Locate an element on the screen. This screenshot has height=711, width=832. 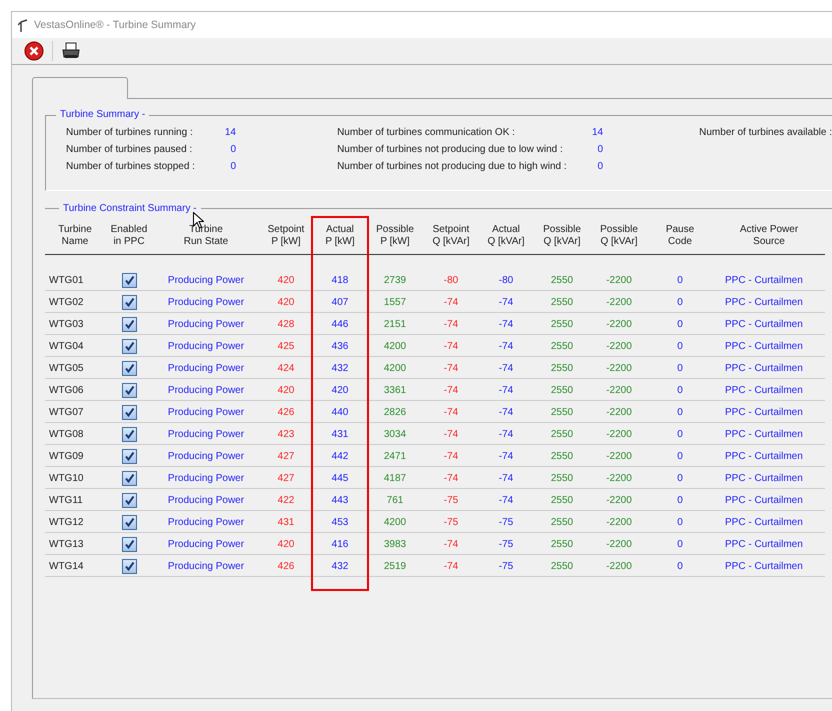
table-cell: 761 is located at coordinates (395, 500).